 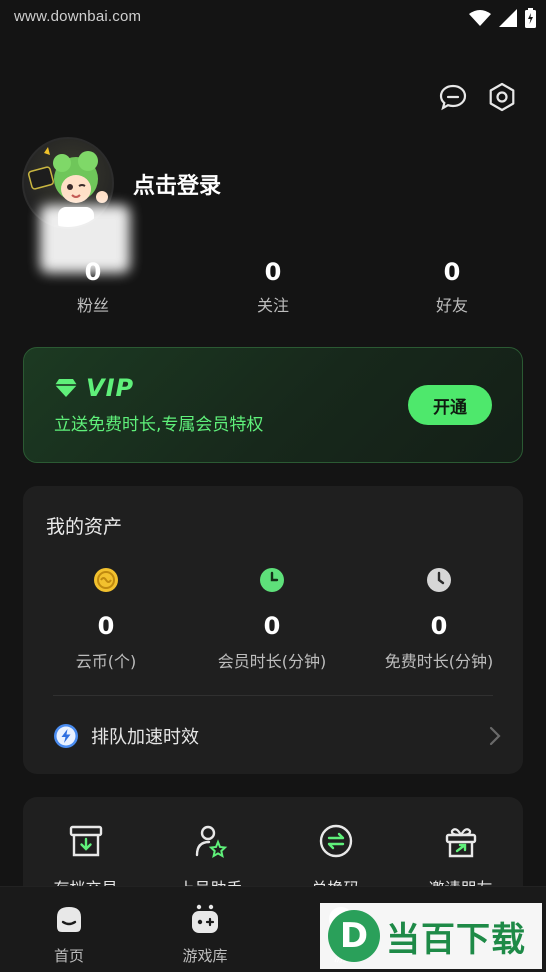 What do you see at coordinates (205, 956) in the screenshot?
I see `nav-label: 游戏库` at bounding box center [205, 956].